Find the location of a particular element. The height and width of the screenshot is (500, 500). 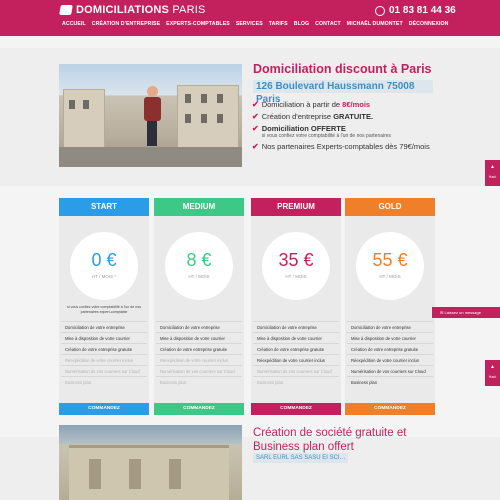

nav-item-creation: CRÉATION D'ENTREPRISE is located at coordinates (126, 24).